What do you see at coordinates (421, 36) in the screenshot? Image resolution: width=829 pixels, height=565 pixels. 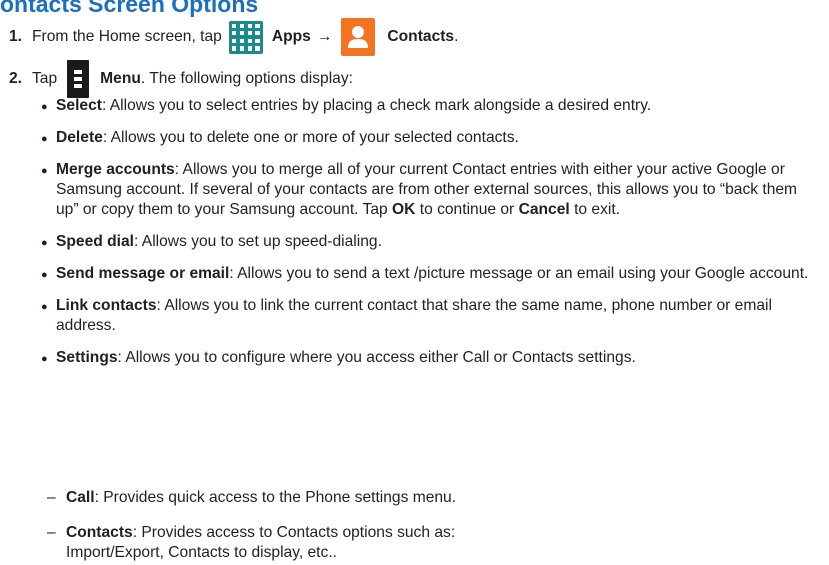 I see `contacts-label: Contacts` at bounding box center [421, 36].